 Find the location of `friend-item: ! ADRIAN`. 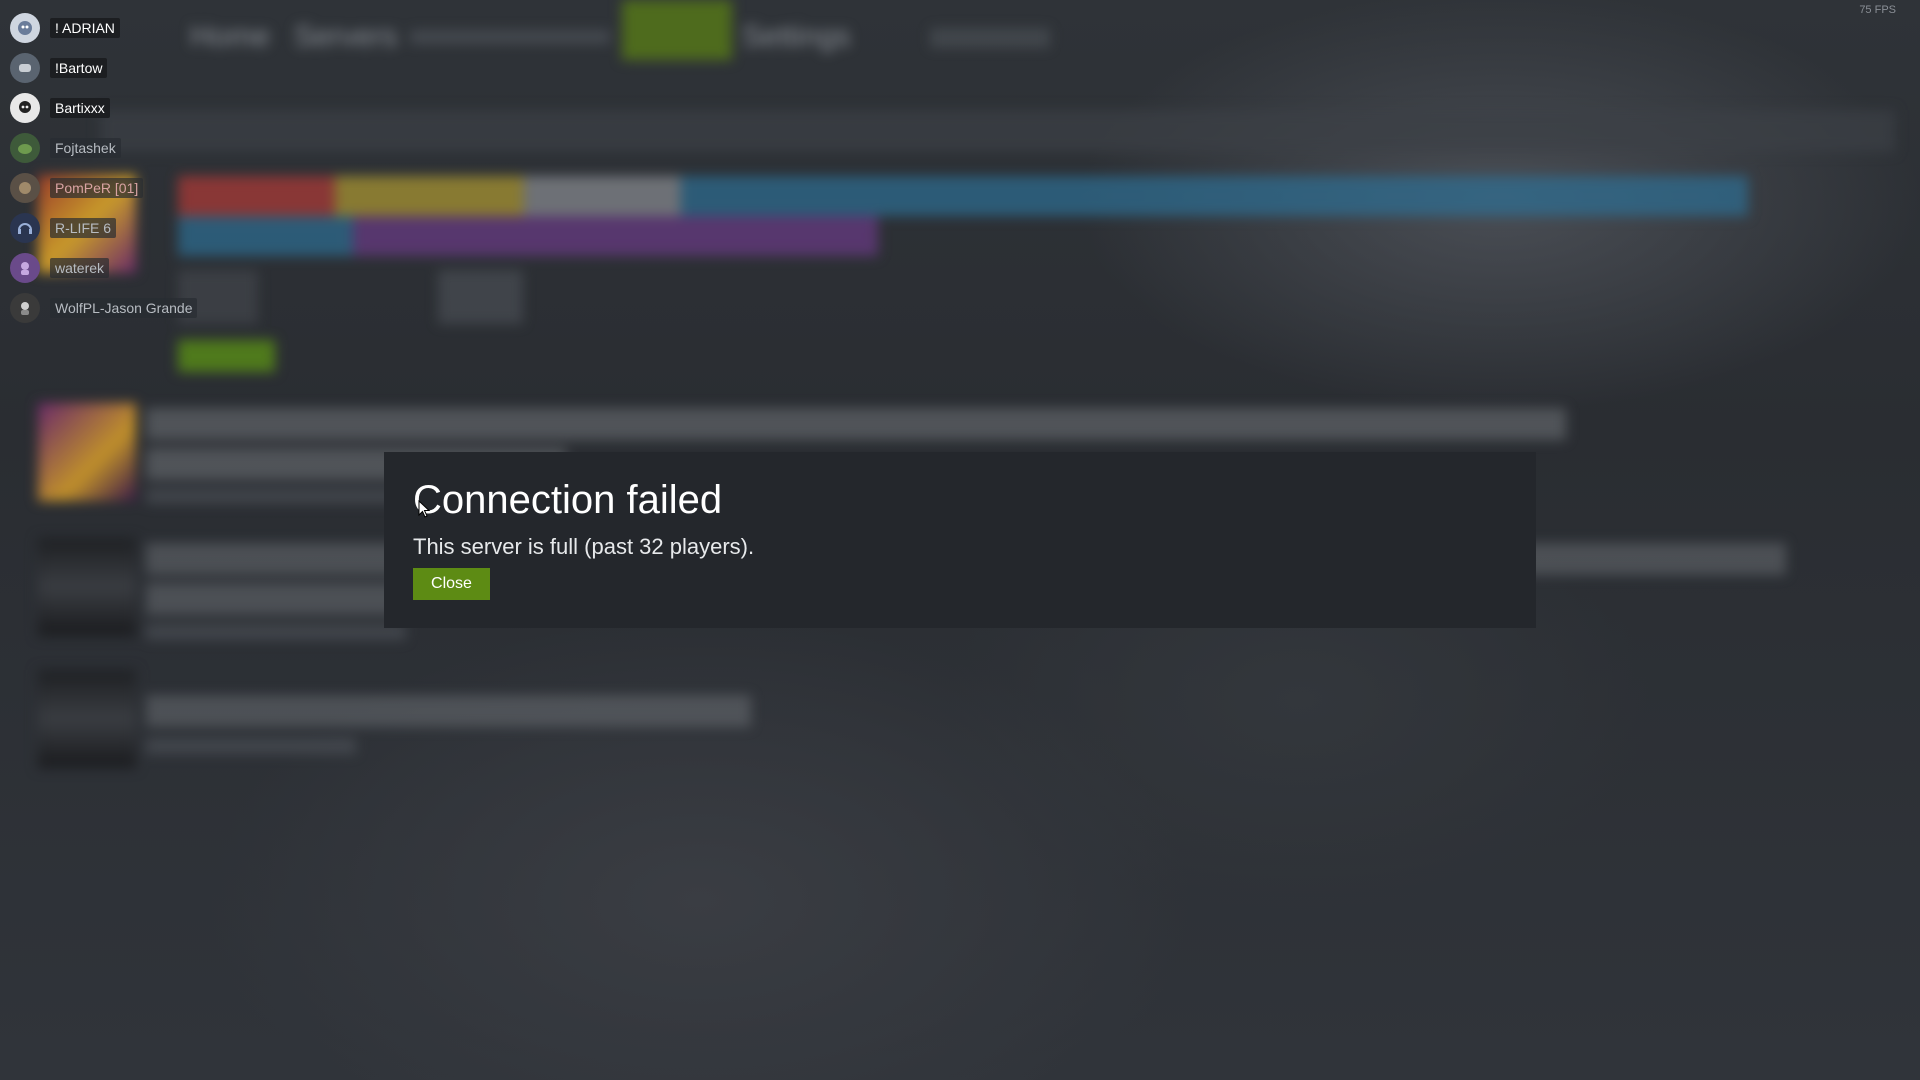

friend-item: ! ADRIAN is located at coordinates (103, 28).